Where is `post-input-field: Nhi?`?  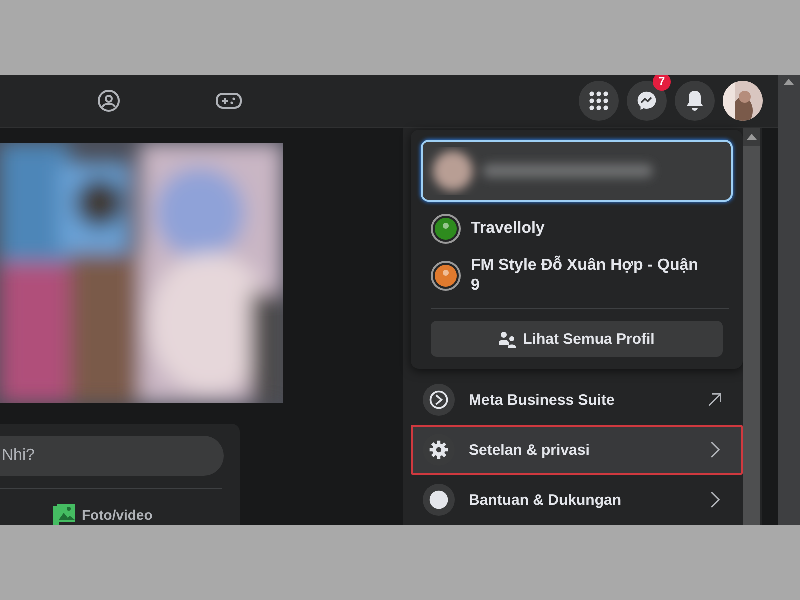 post-input-field: Nhi? is located at coordinates (112, 456).